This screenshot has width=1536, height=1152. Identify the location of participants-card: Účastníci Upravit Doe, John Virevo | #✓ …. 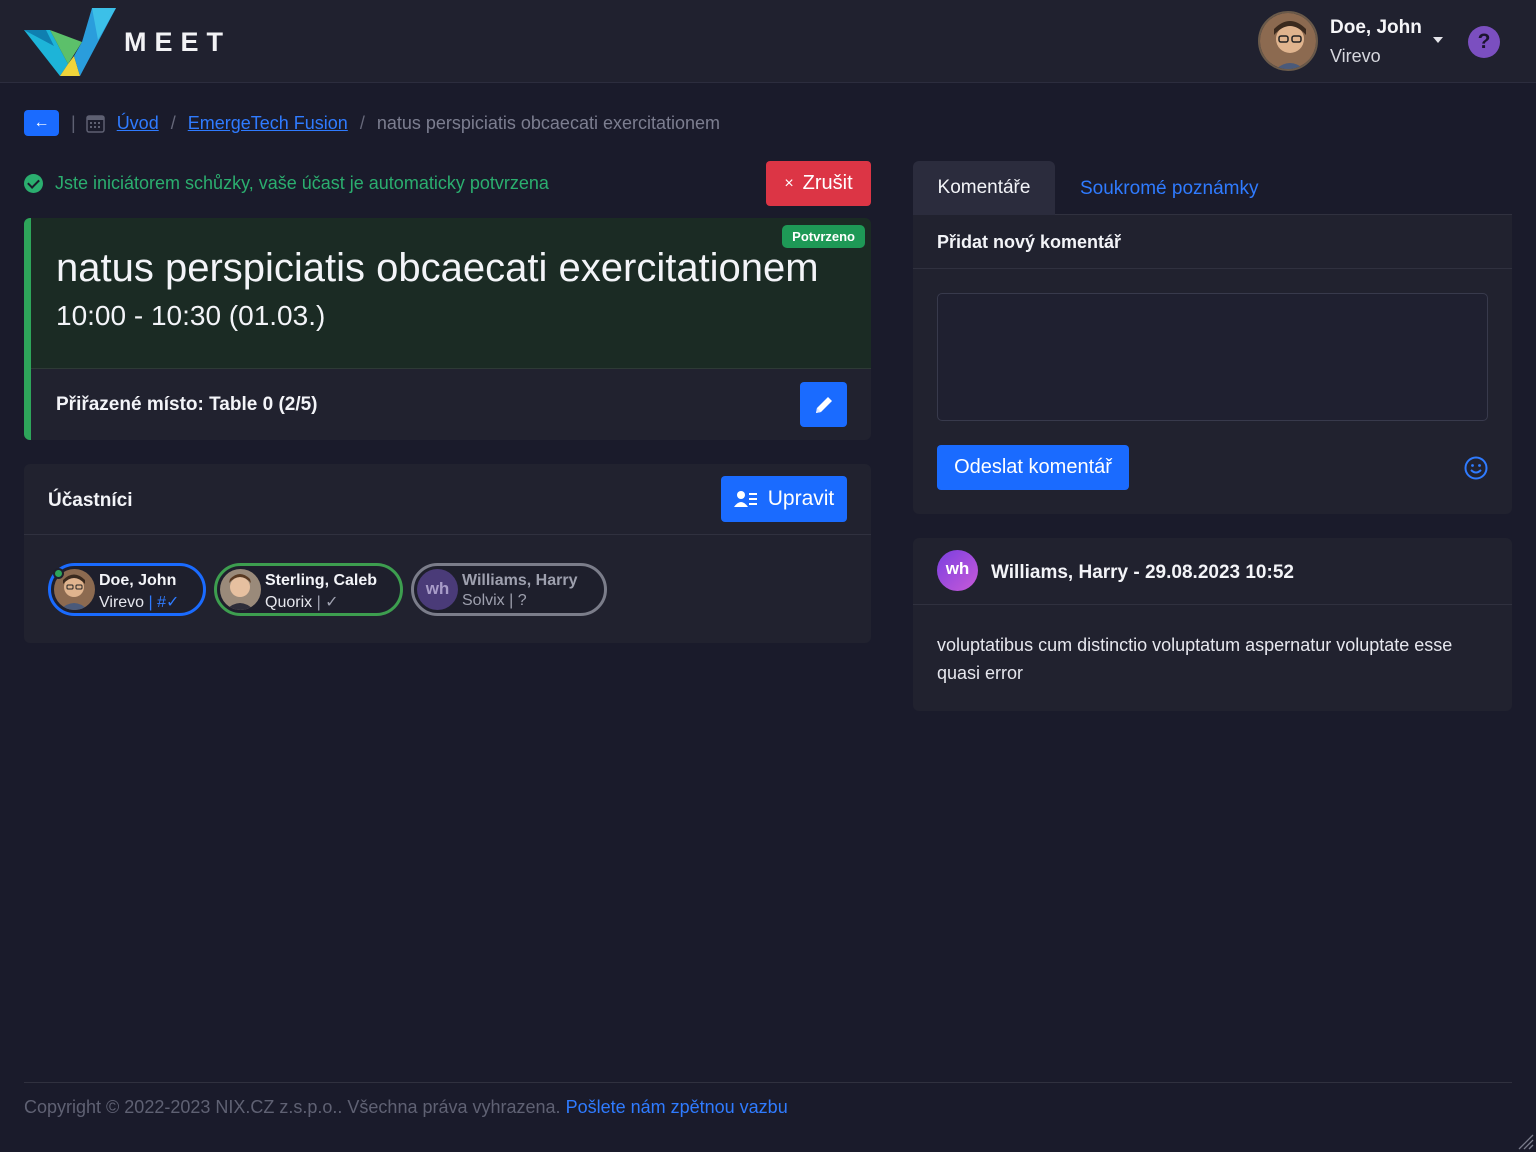
(447, 553).